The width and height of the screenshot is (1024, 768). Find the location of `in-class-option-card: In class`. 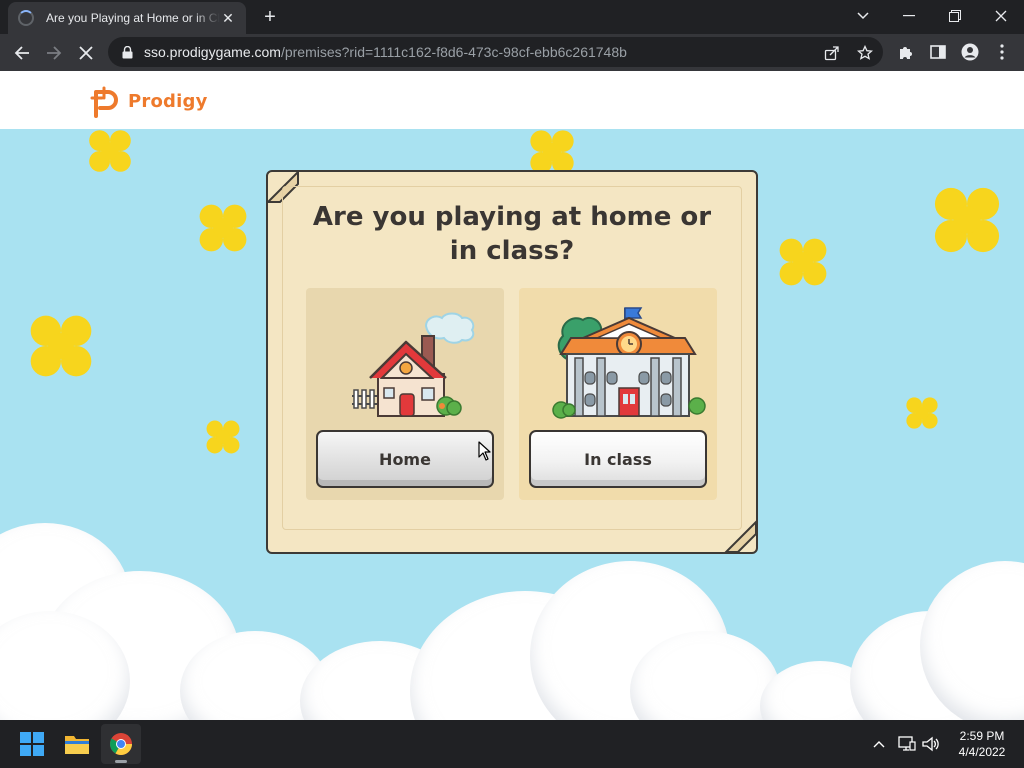

in-class-option-card: In class is located at coordinates (618, 394).